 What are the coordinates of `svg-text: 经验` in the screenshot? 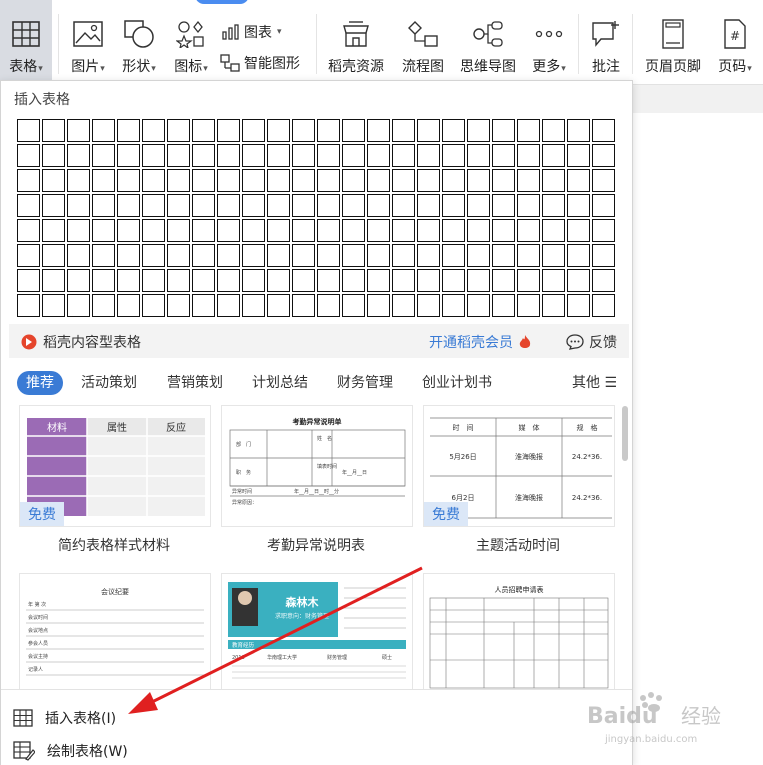 It's located at (701, 716).